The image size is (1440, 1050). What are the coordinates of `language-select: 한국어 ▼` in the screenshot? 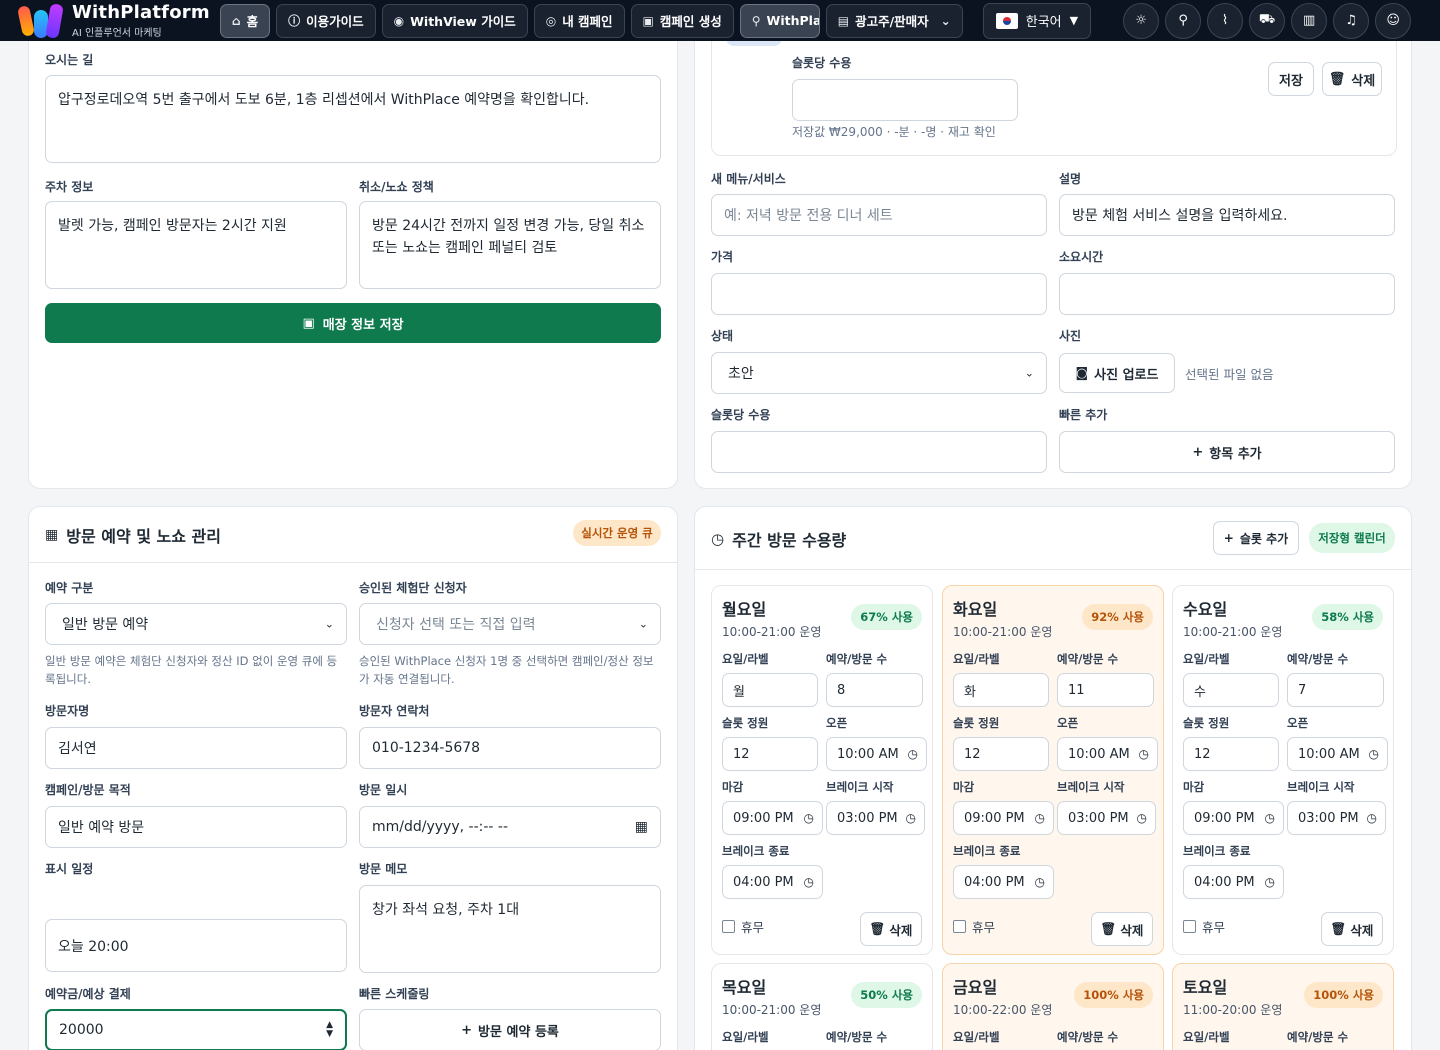 It's located at (1037, 20).